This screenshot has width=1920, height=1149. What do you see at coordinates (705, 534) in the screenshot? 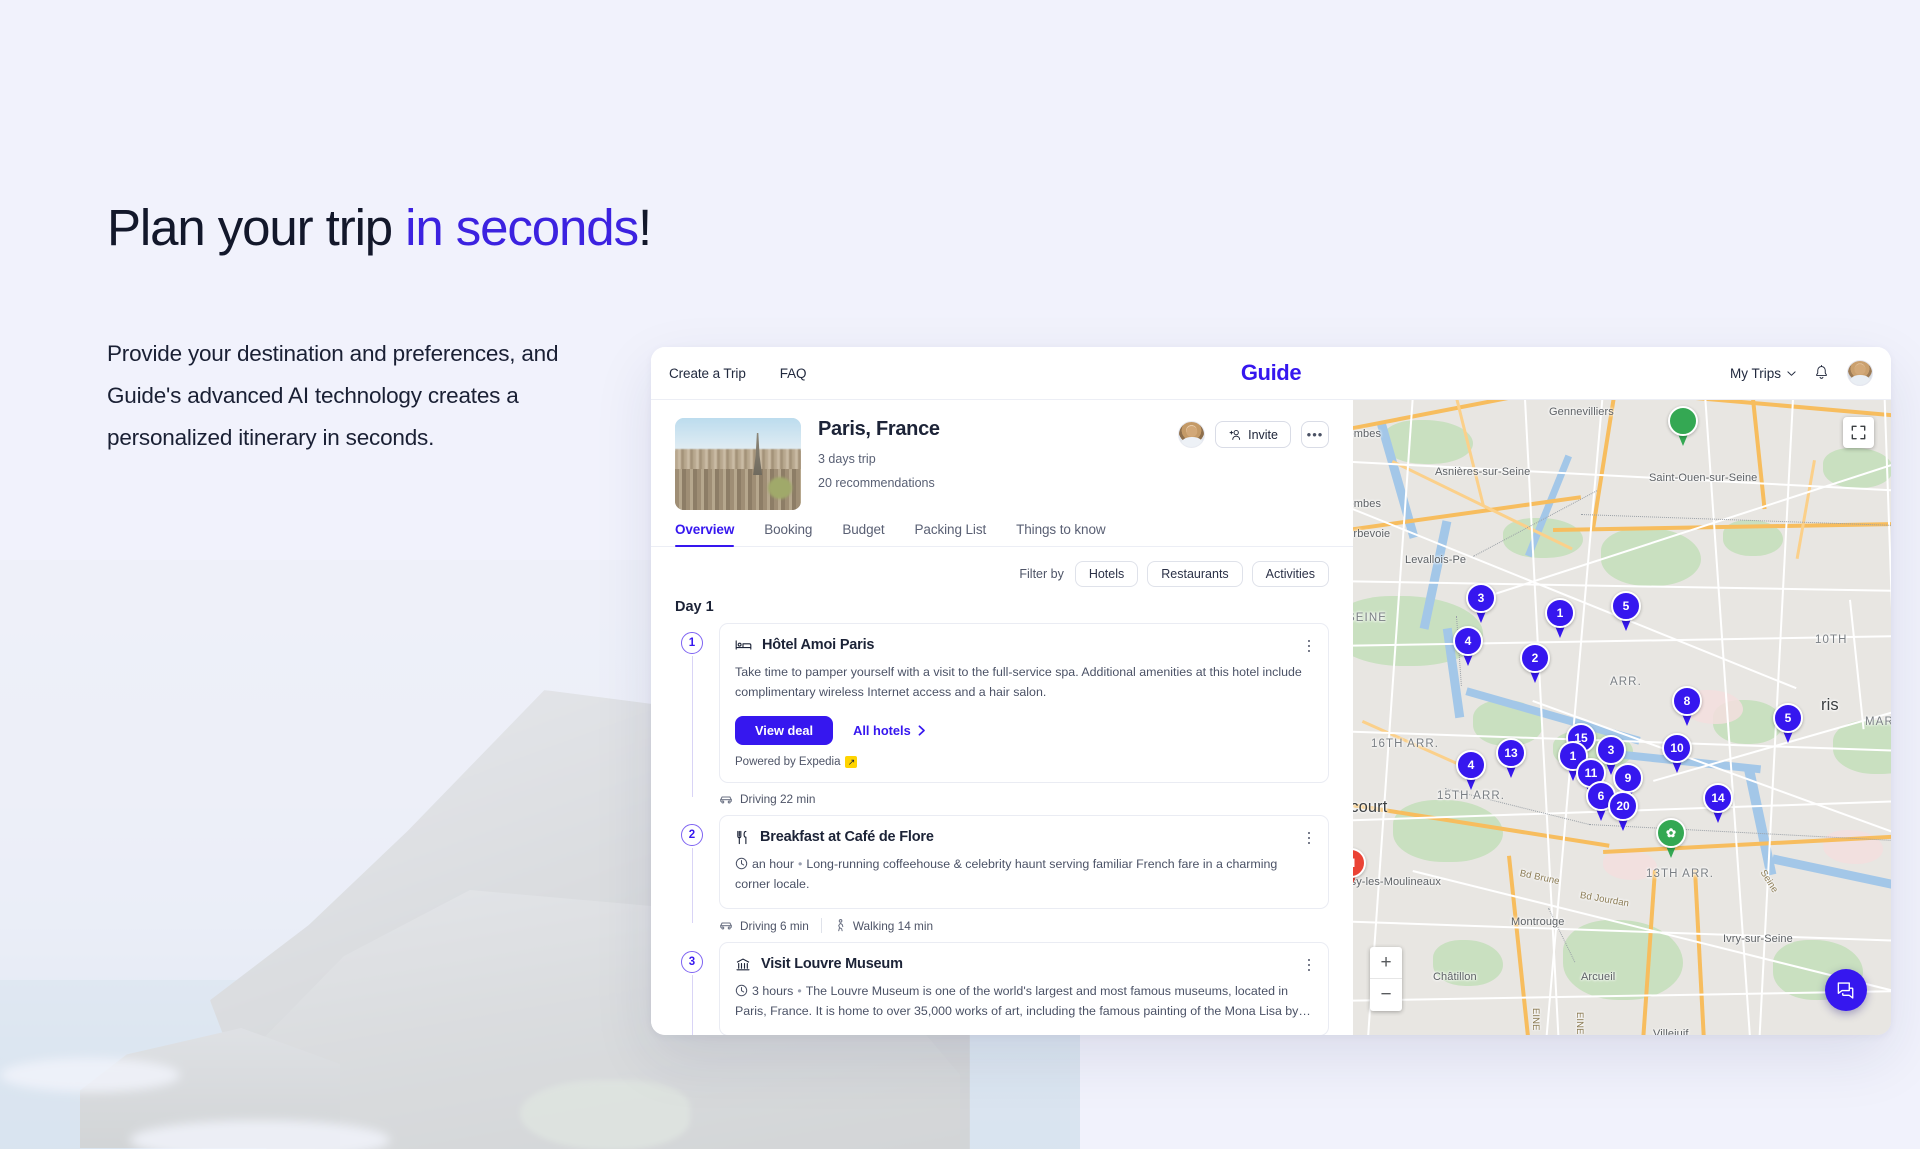
I see `tab-overview: Overview` at bounding box center [705, 534].